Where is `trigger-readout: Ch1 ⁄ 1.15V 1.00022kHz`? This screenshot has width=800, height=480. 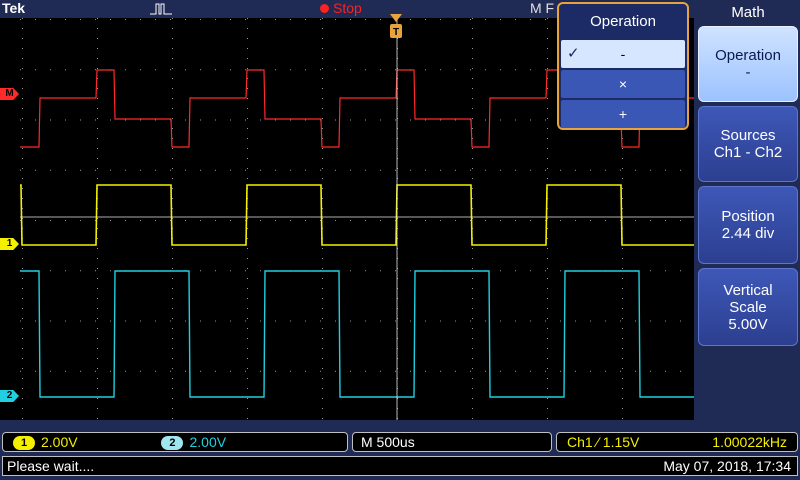 trigger-readout: Ch1 ⁄ 1.15V 1.00022kHz is located at coordinates (677, 442).